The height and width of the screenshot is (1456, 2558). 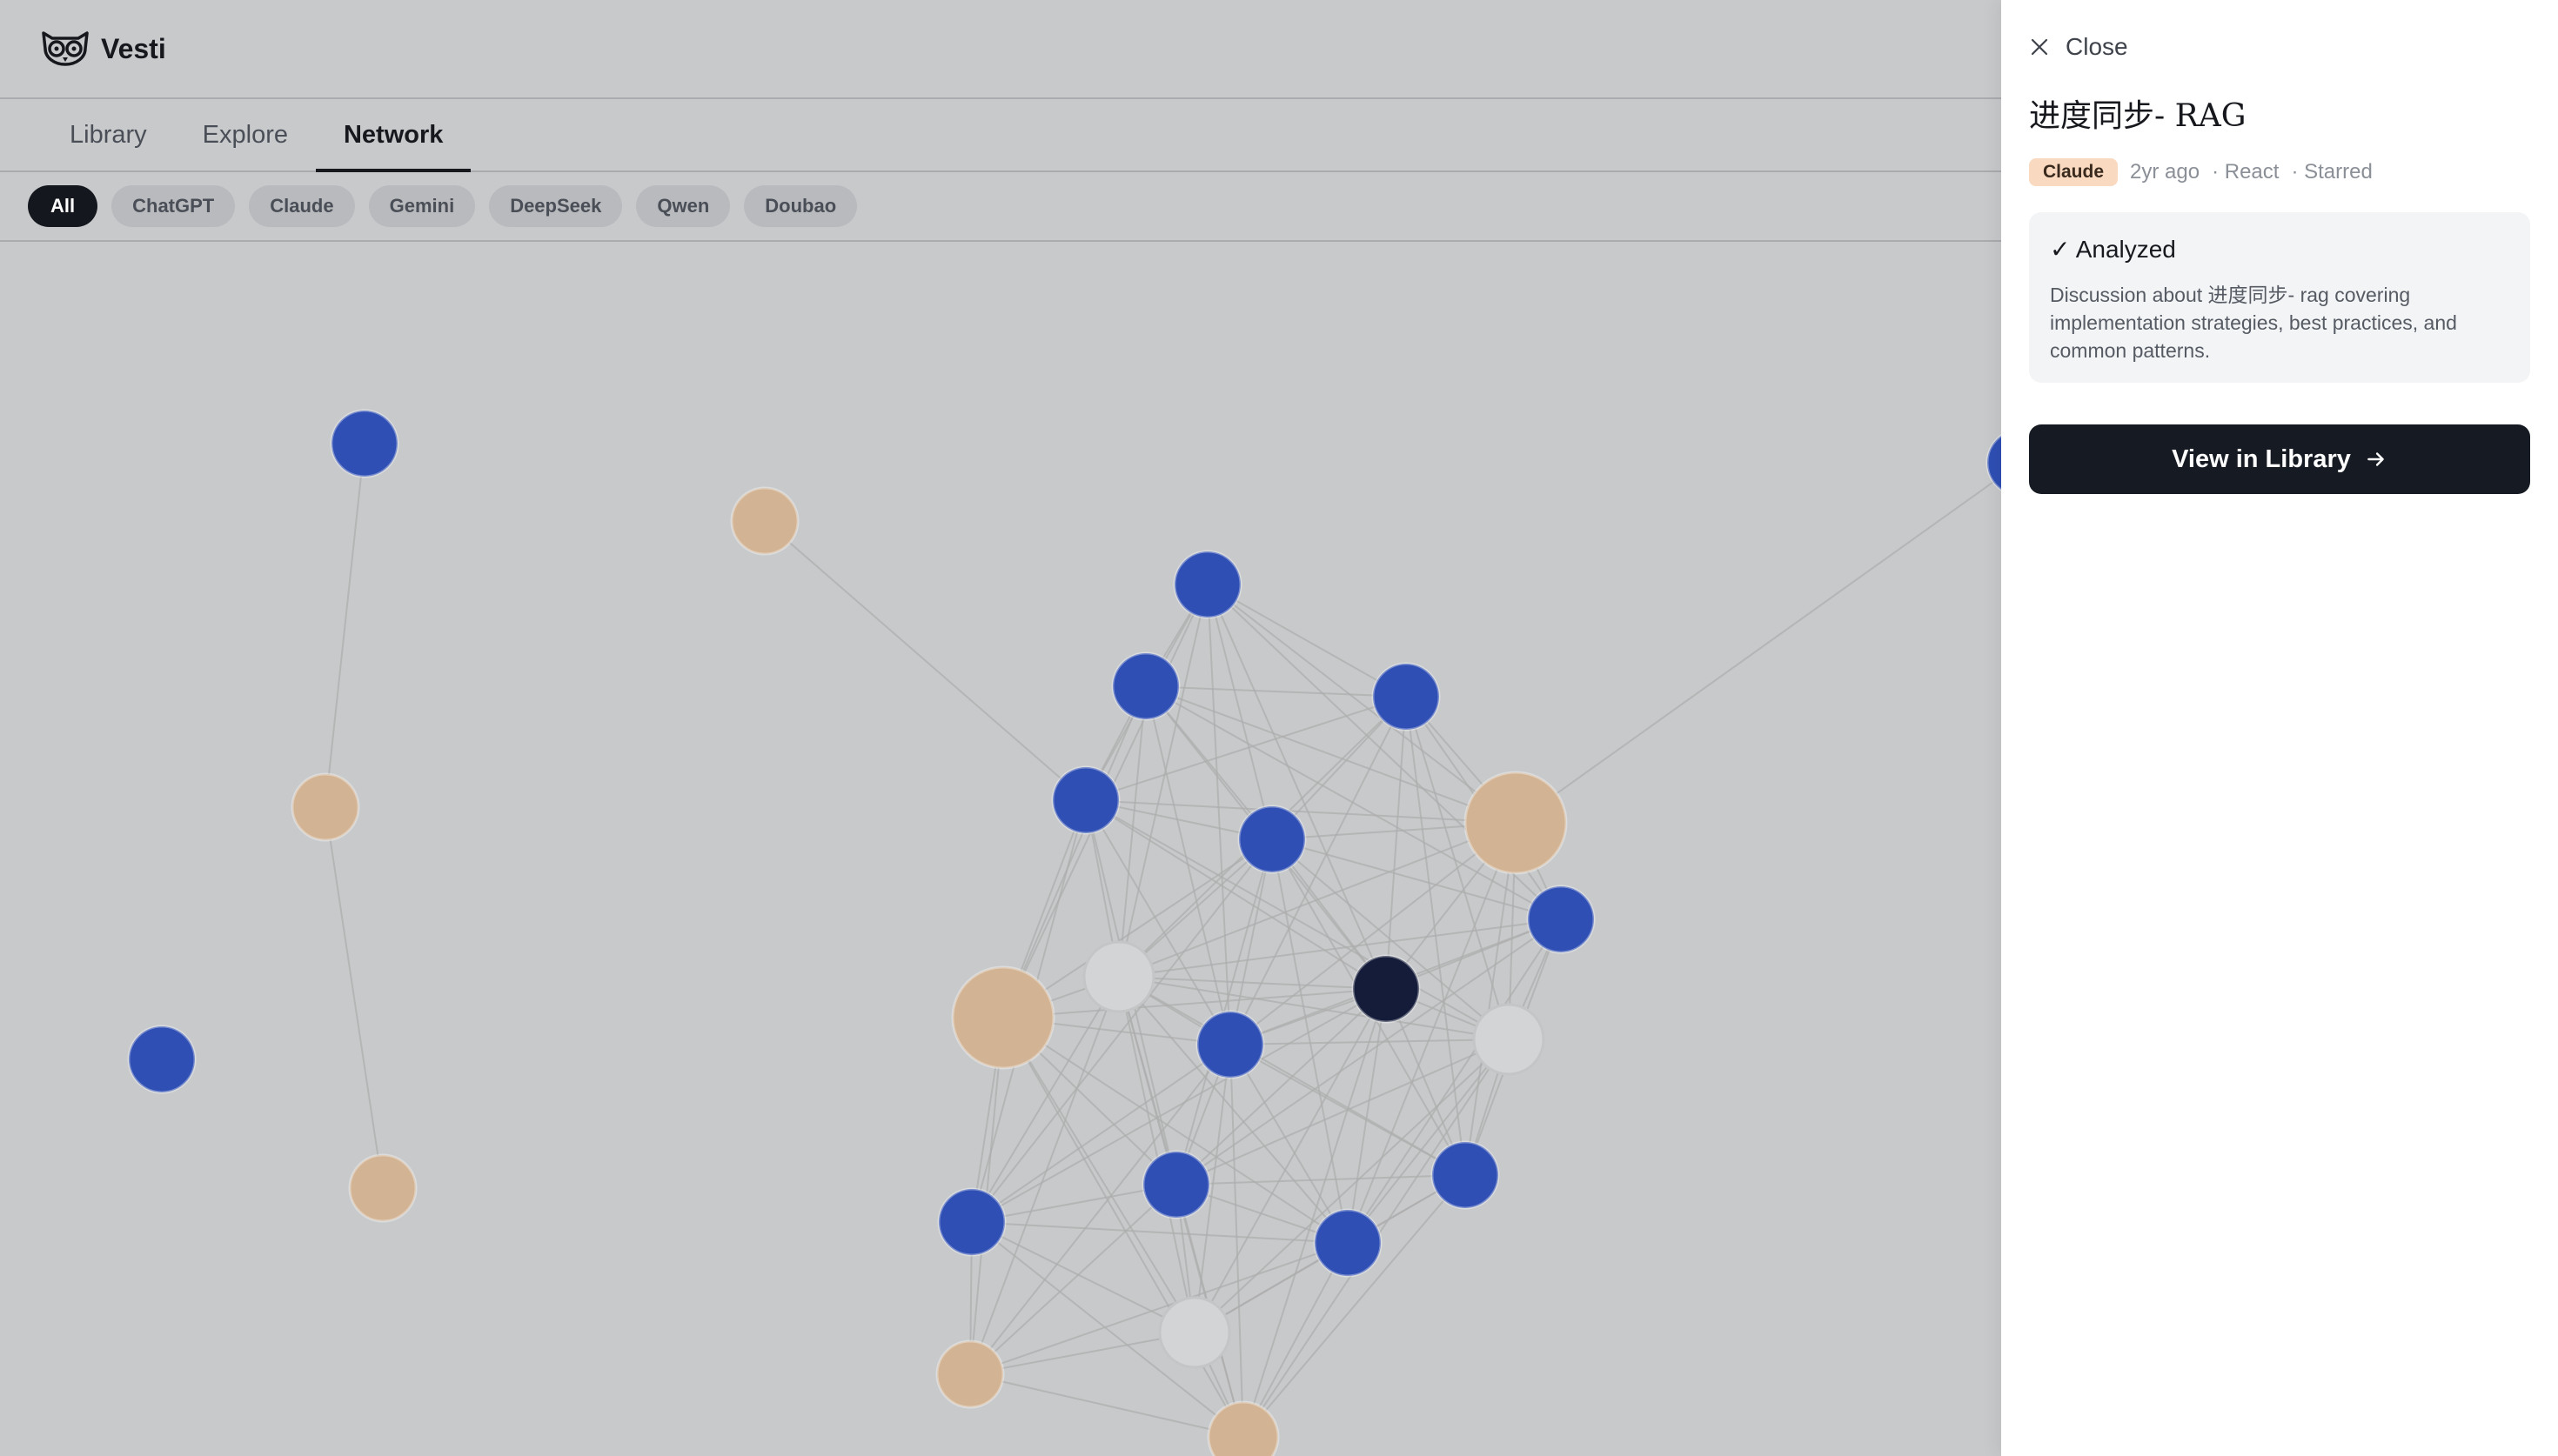 What do you see at coordinates (801, 206) in the screenshot?
I see `filter-doubao: Doubao` at bounding box center [801, 206].